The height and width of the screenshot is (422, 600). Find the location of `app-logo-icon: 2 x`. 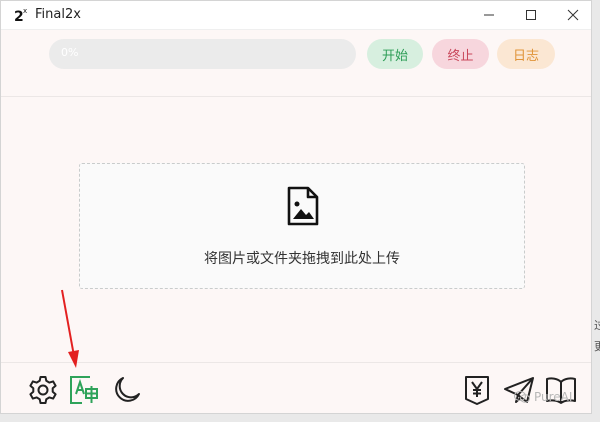

app-logo-icon: 2 x is located at coordinates (20, 15).